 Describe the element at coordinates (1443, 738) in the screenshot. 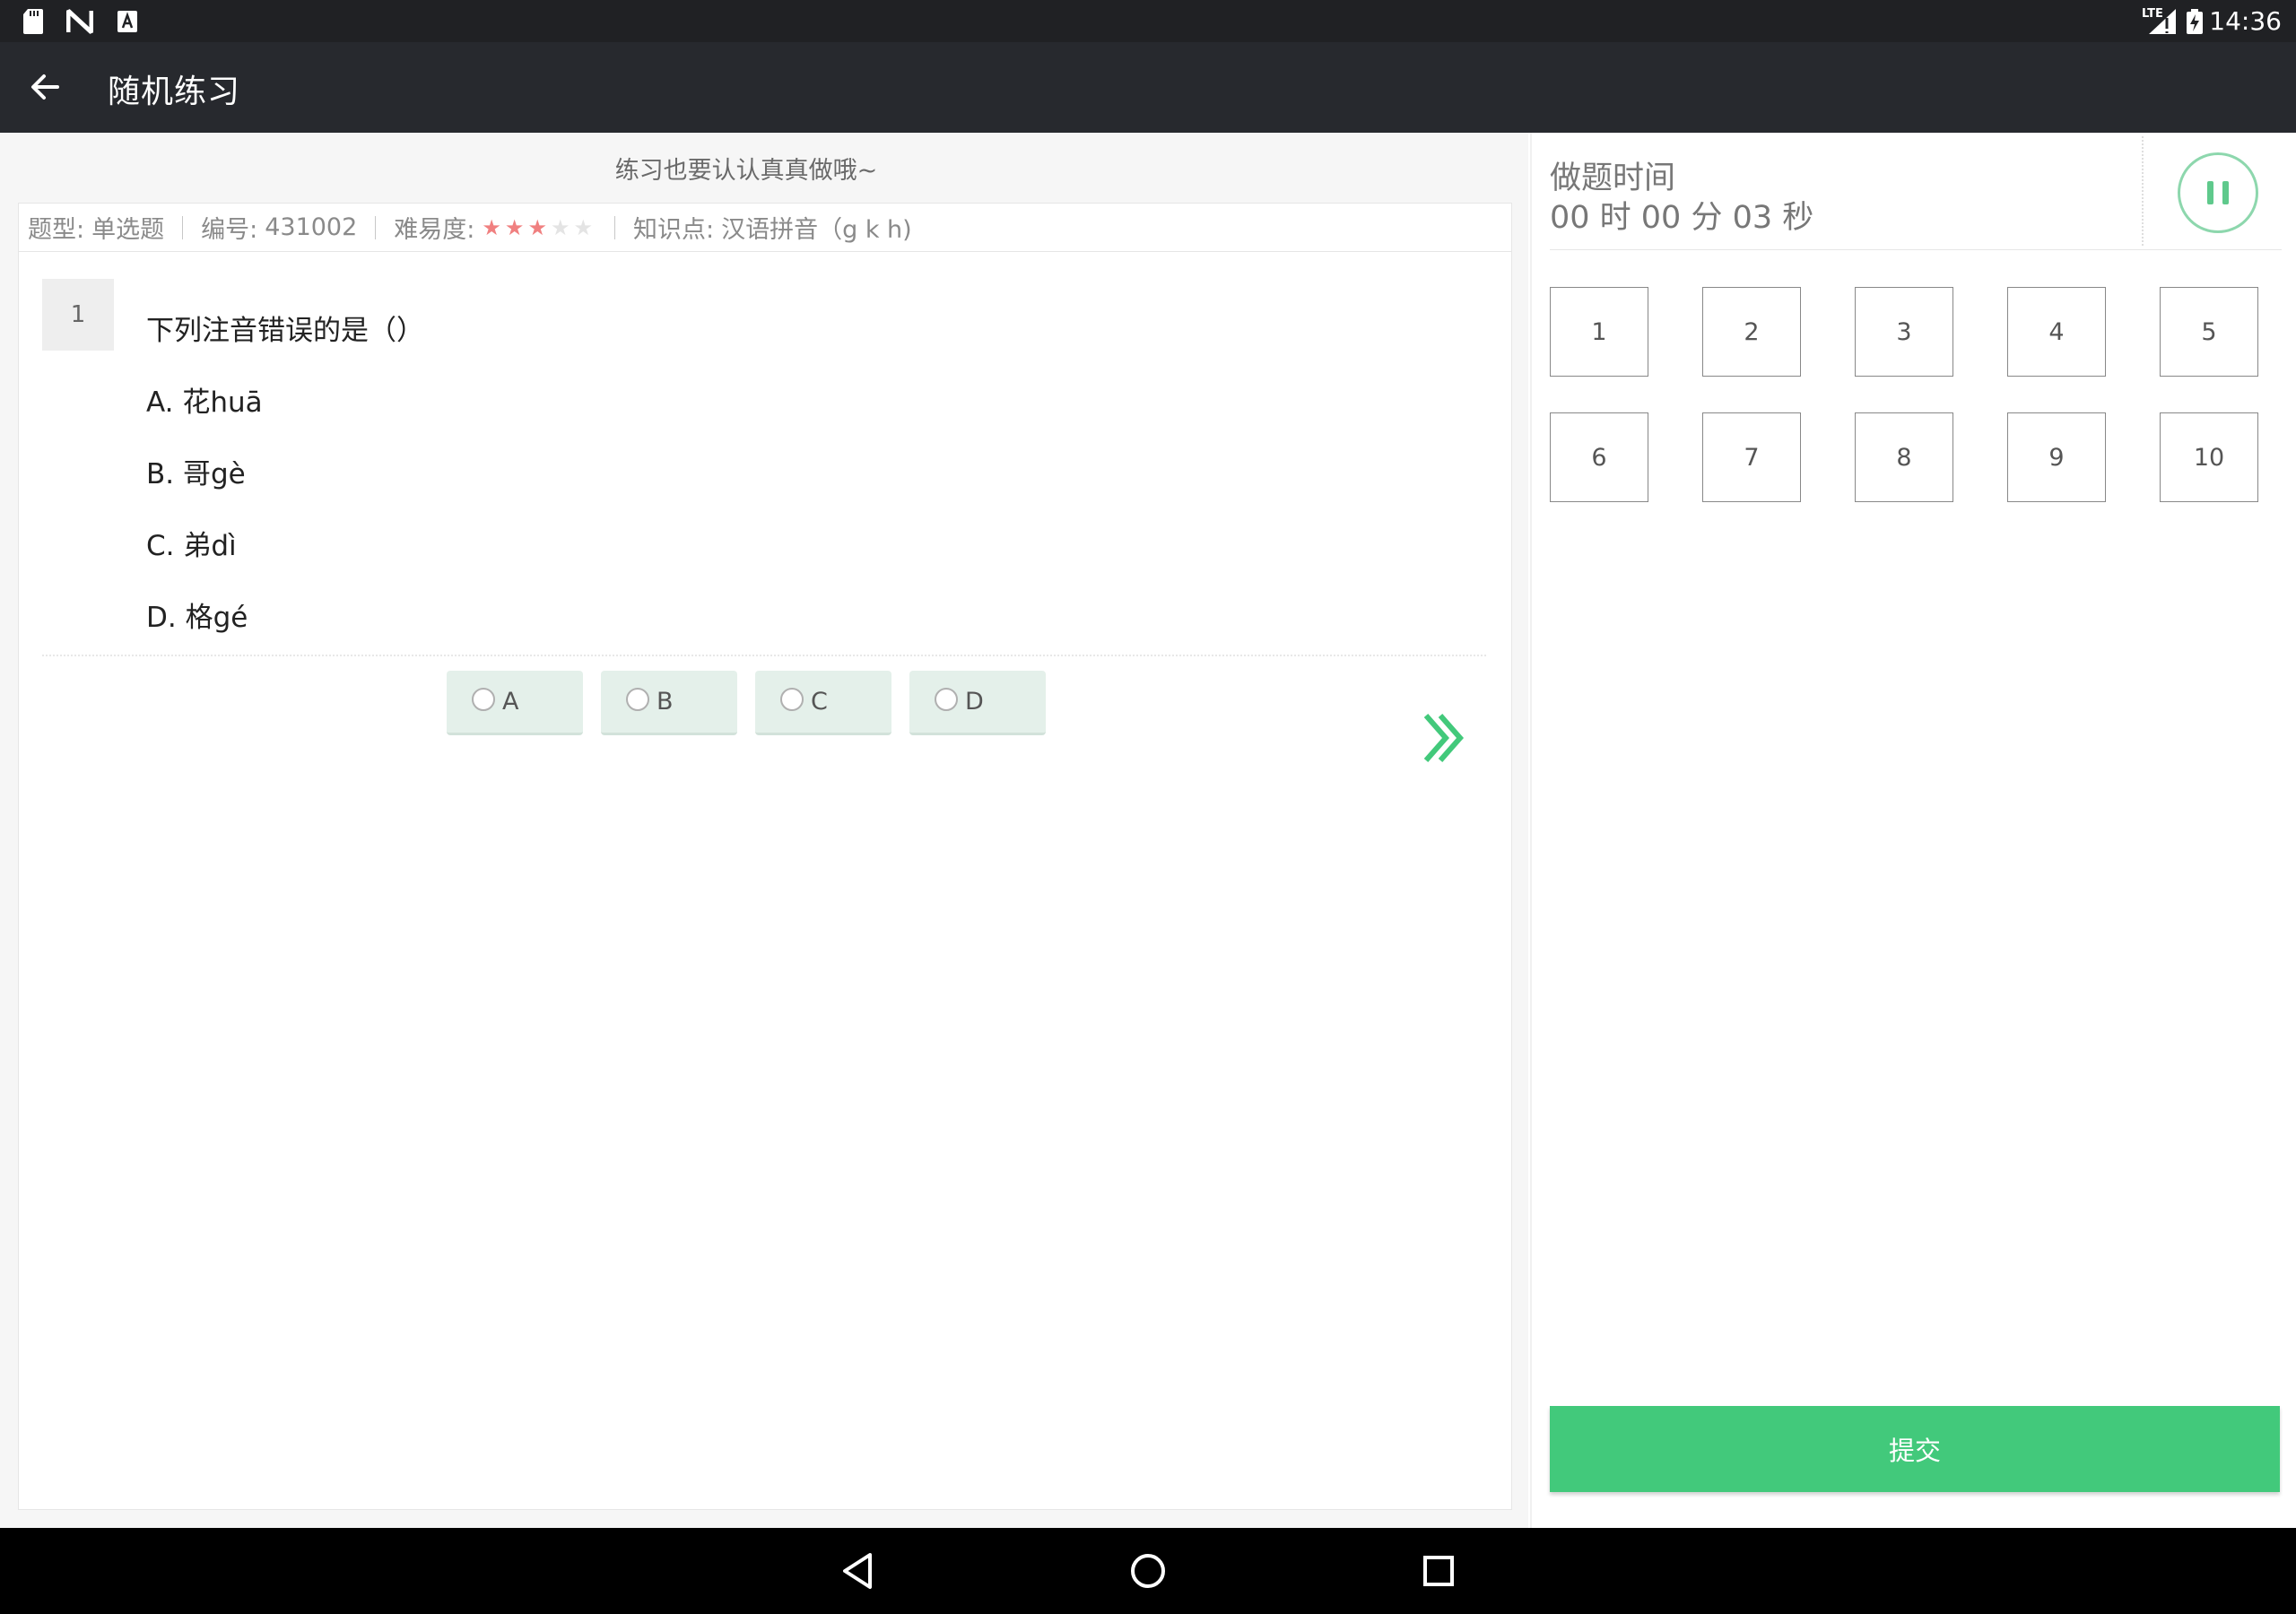

I see `double-chevron-right-icon` at that location.